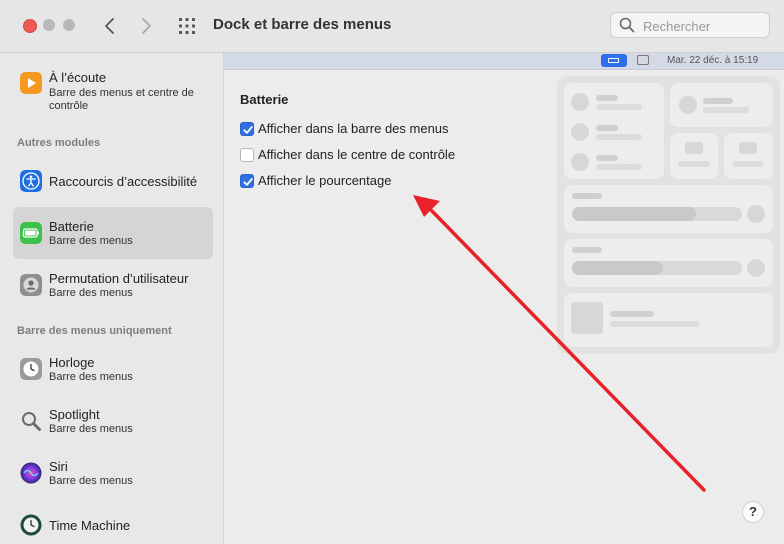 This screenshot has height=544, width=784. Describe the element at coordinates (721, 105) in the screenshot. I see `preview-card-focus` at that location.